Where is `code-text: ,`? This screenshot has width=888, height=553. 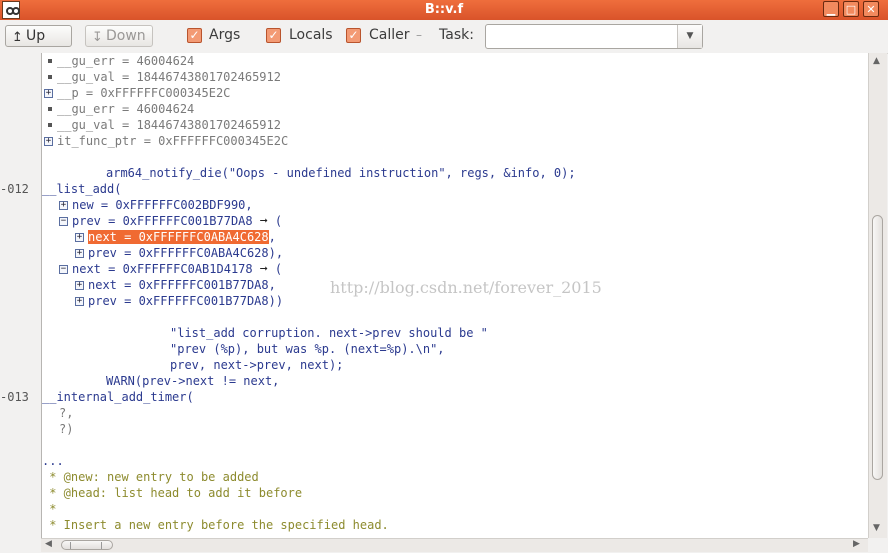 code-text: , is located at coordinates (272, 237).